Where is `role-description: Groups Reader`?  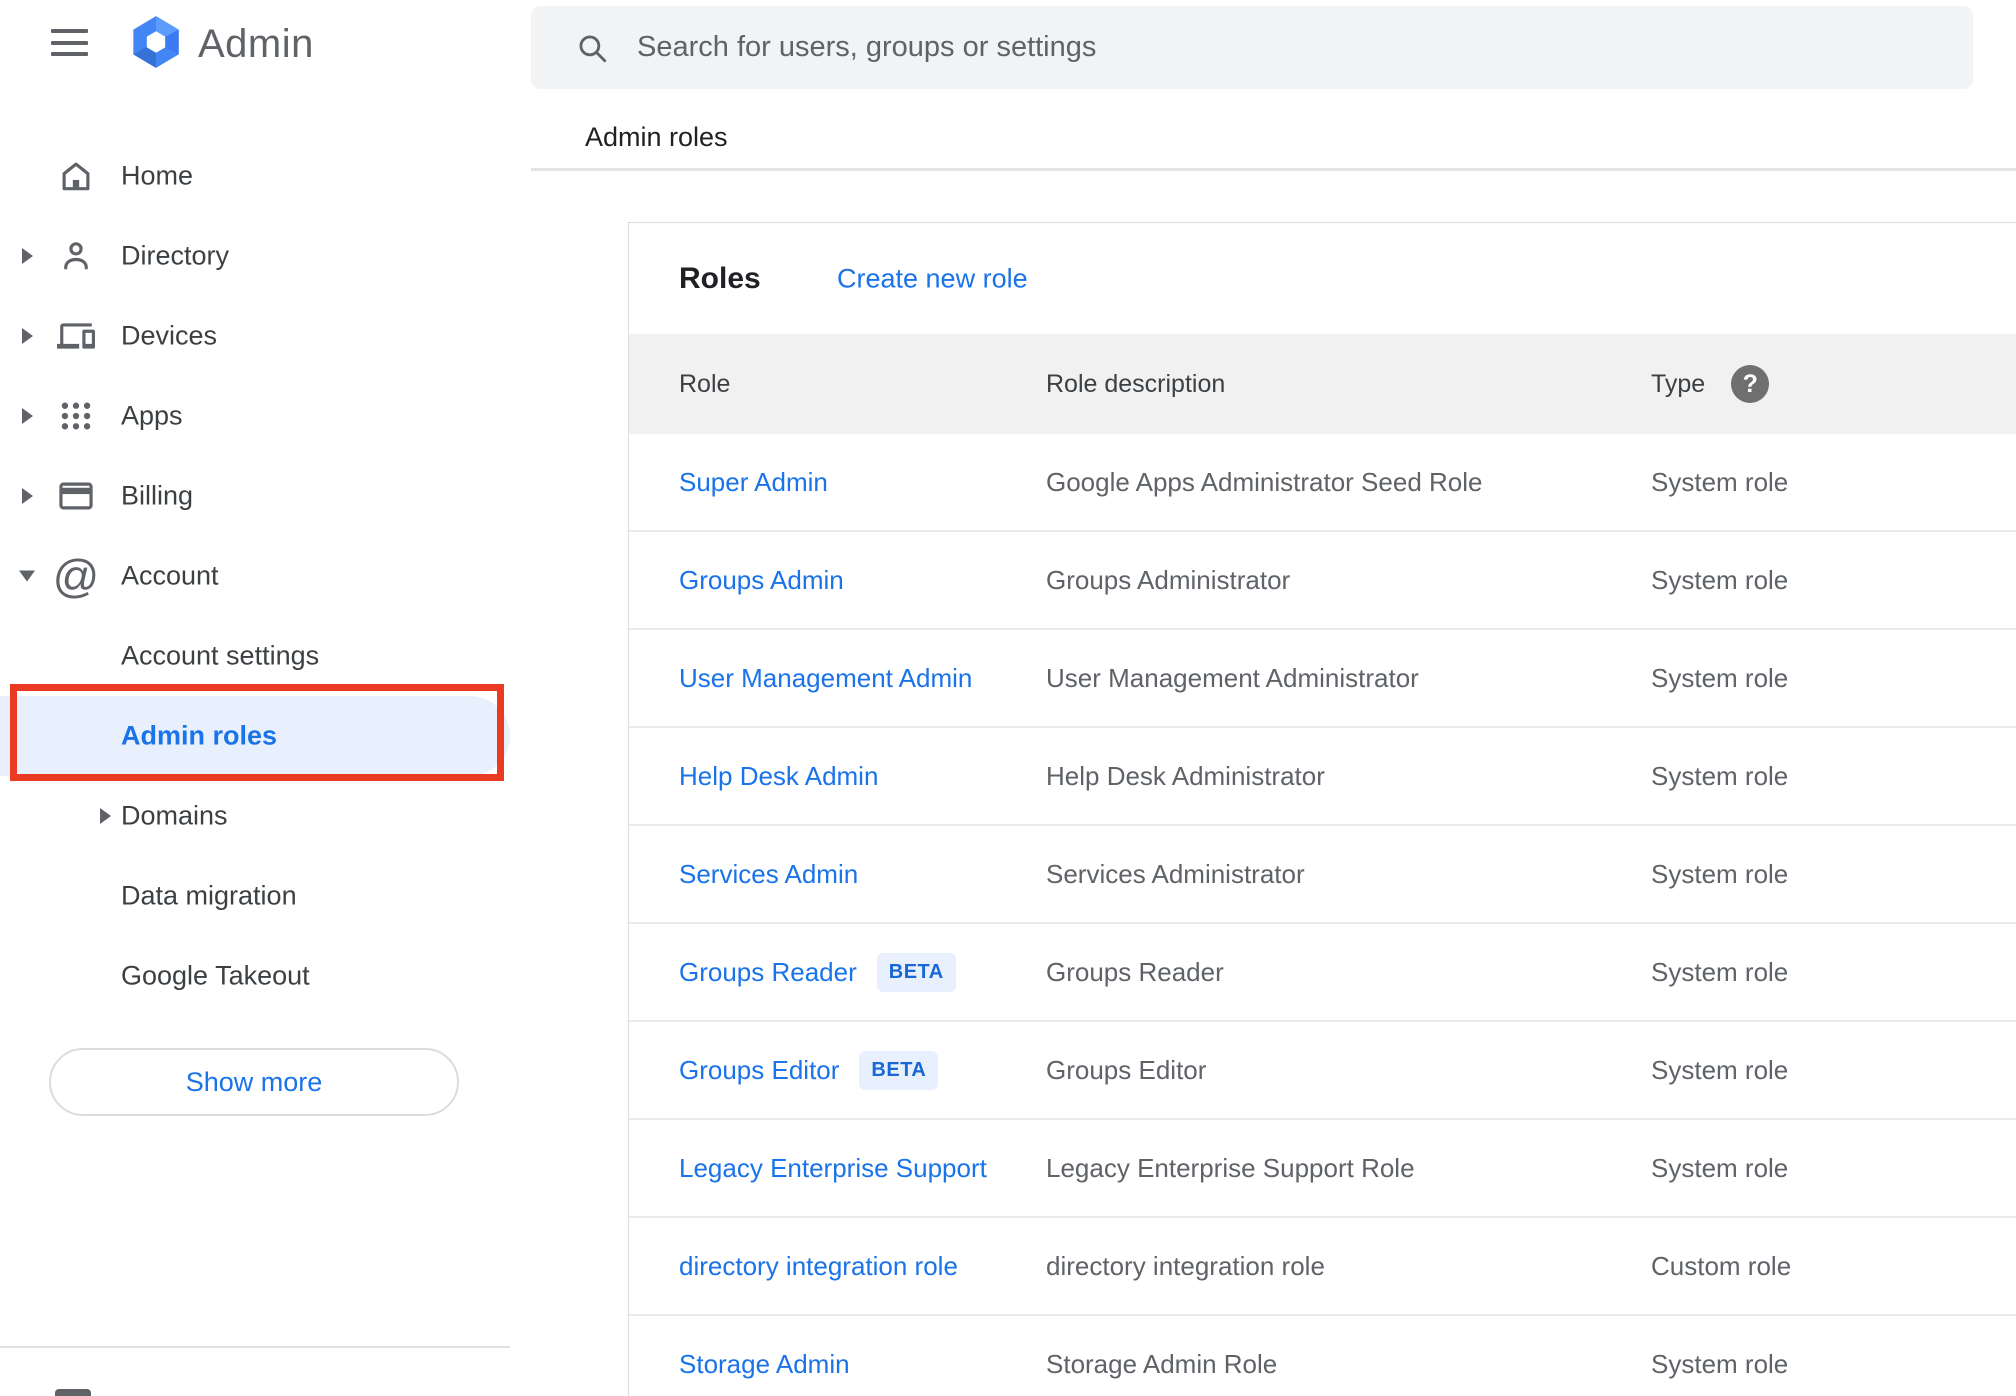 role-description: Groups Reader is located at coordinates (1135, 971).